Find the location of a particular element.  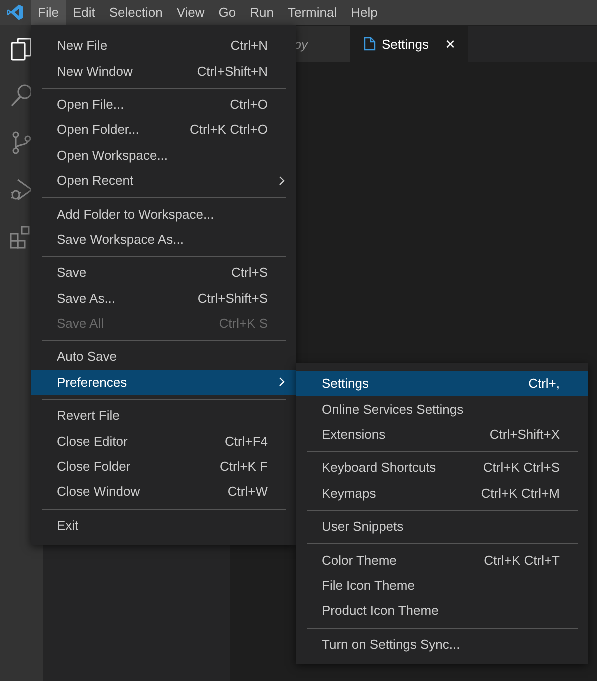

menu-item: Settings Ctrl+, is located at coordinates (442, 383).